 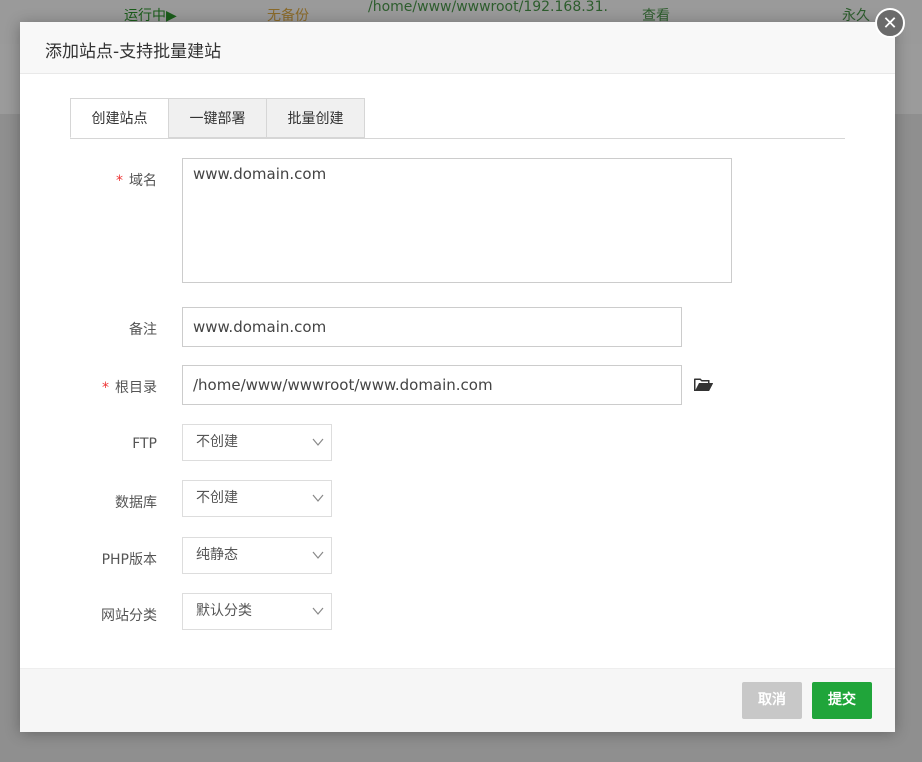 I want to click on dialog-footer: 取消 提交, so click(x=457, y=700).